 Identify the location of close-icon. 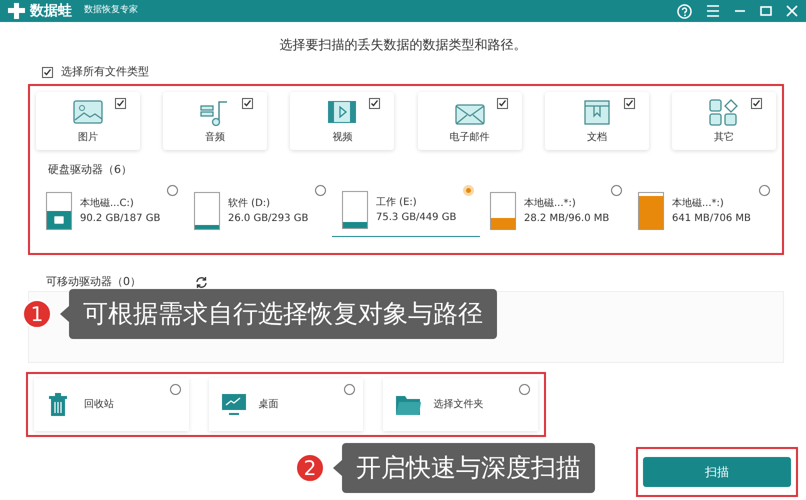
(792, 11).